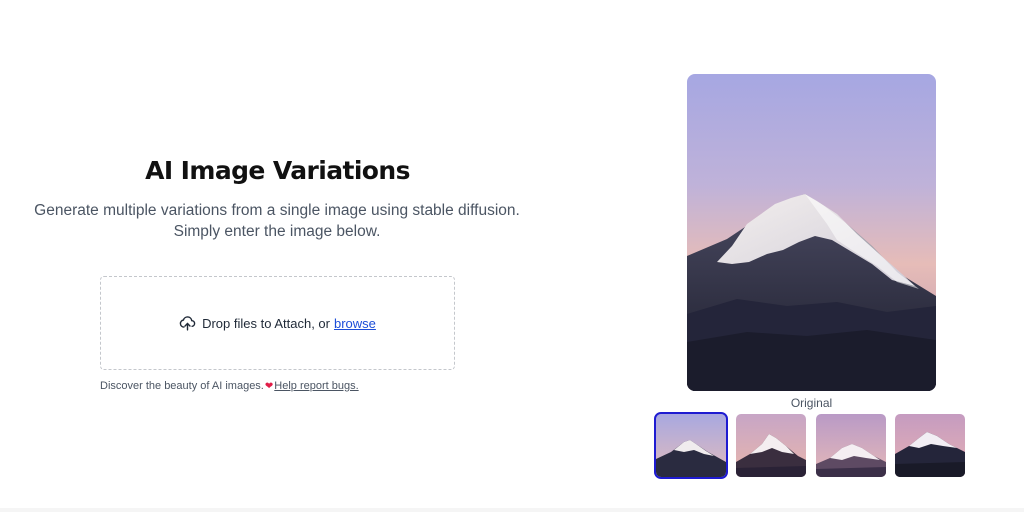 The width and height of the screenshot is (1024, 512). Describe the element at coordinates (182, 386) in the screenshot. I see `footer-note-text: Discover the beauty of AI images.` at that location.